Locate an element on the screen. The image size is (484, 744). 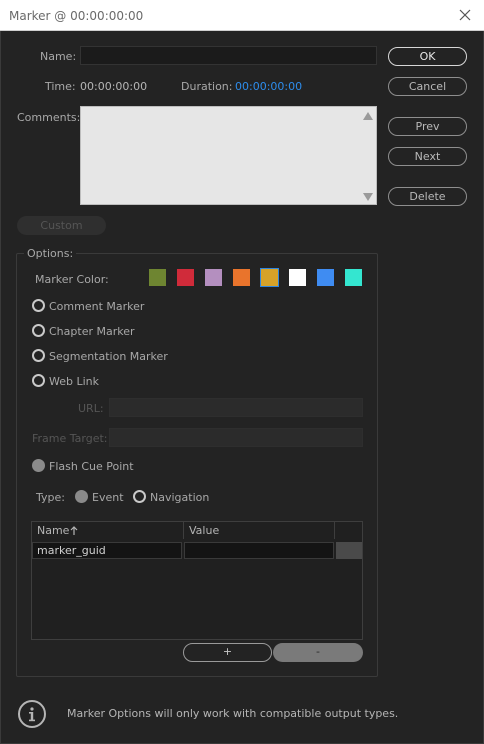
type-event-radio is located at coordinates (81, 496).